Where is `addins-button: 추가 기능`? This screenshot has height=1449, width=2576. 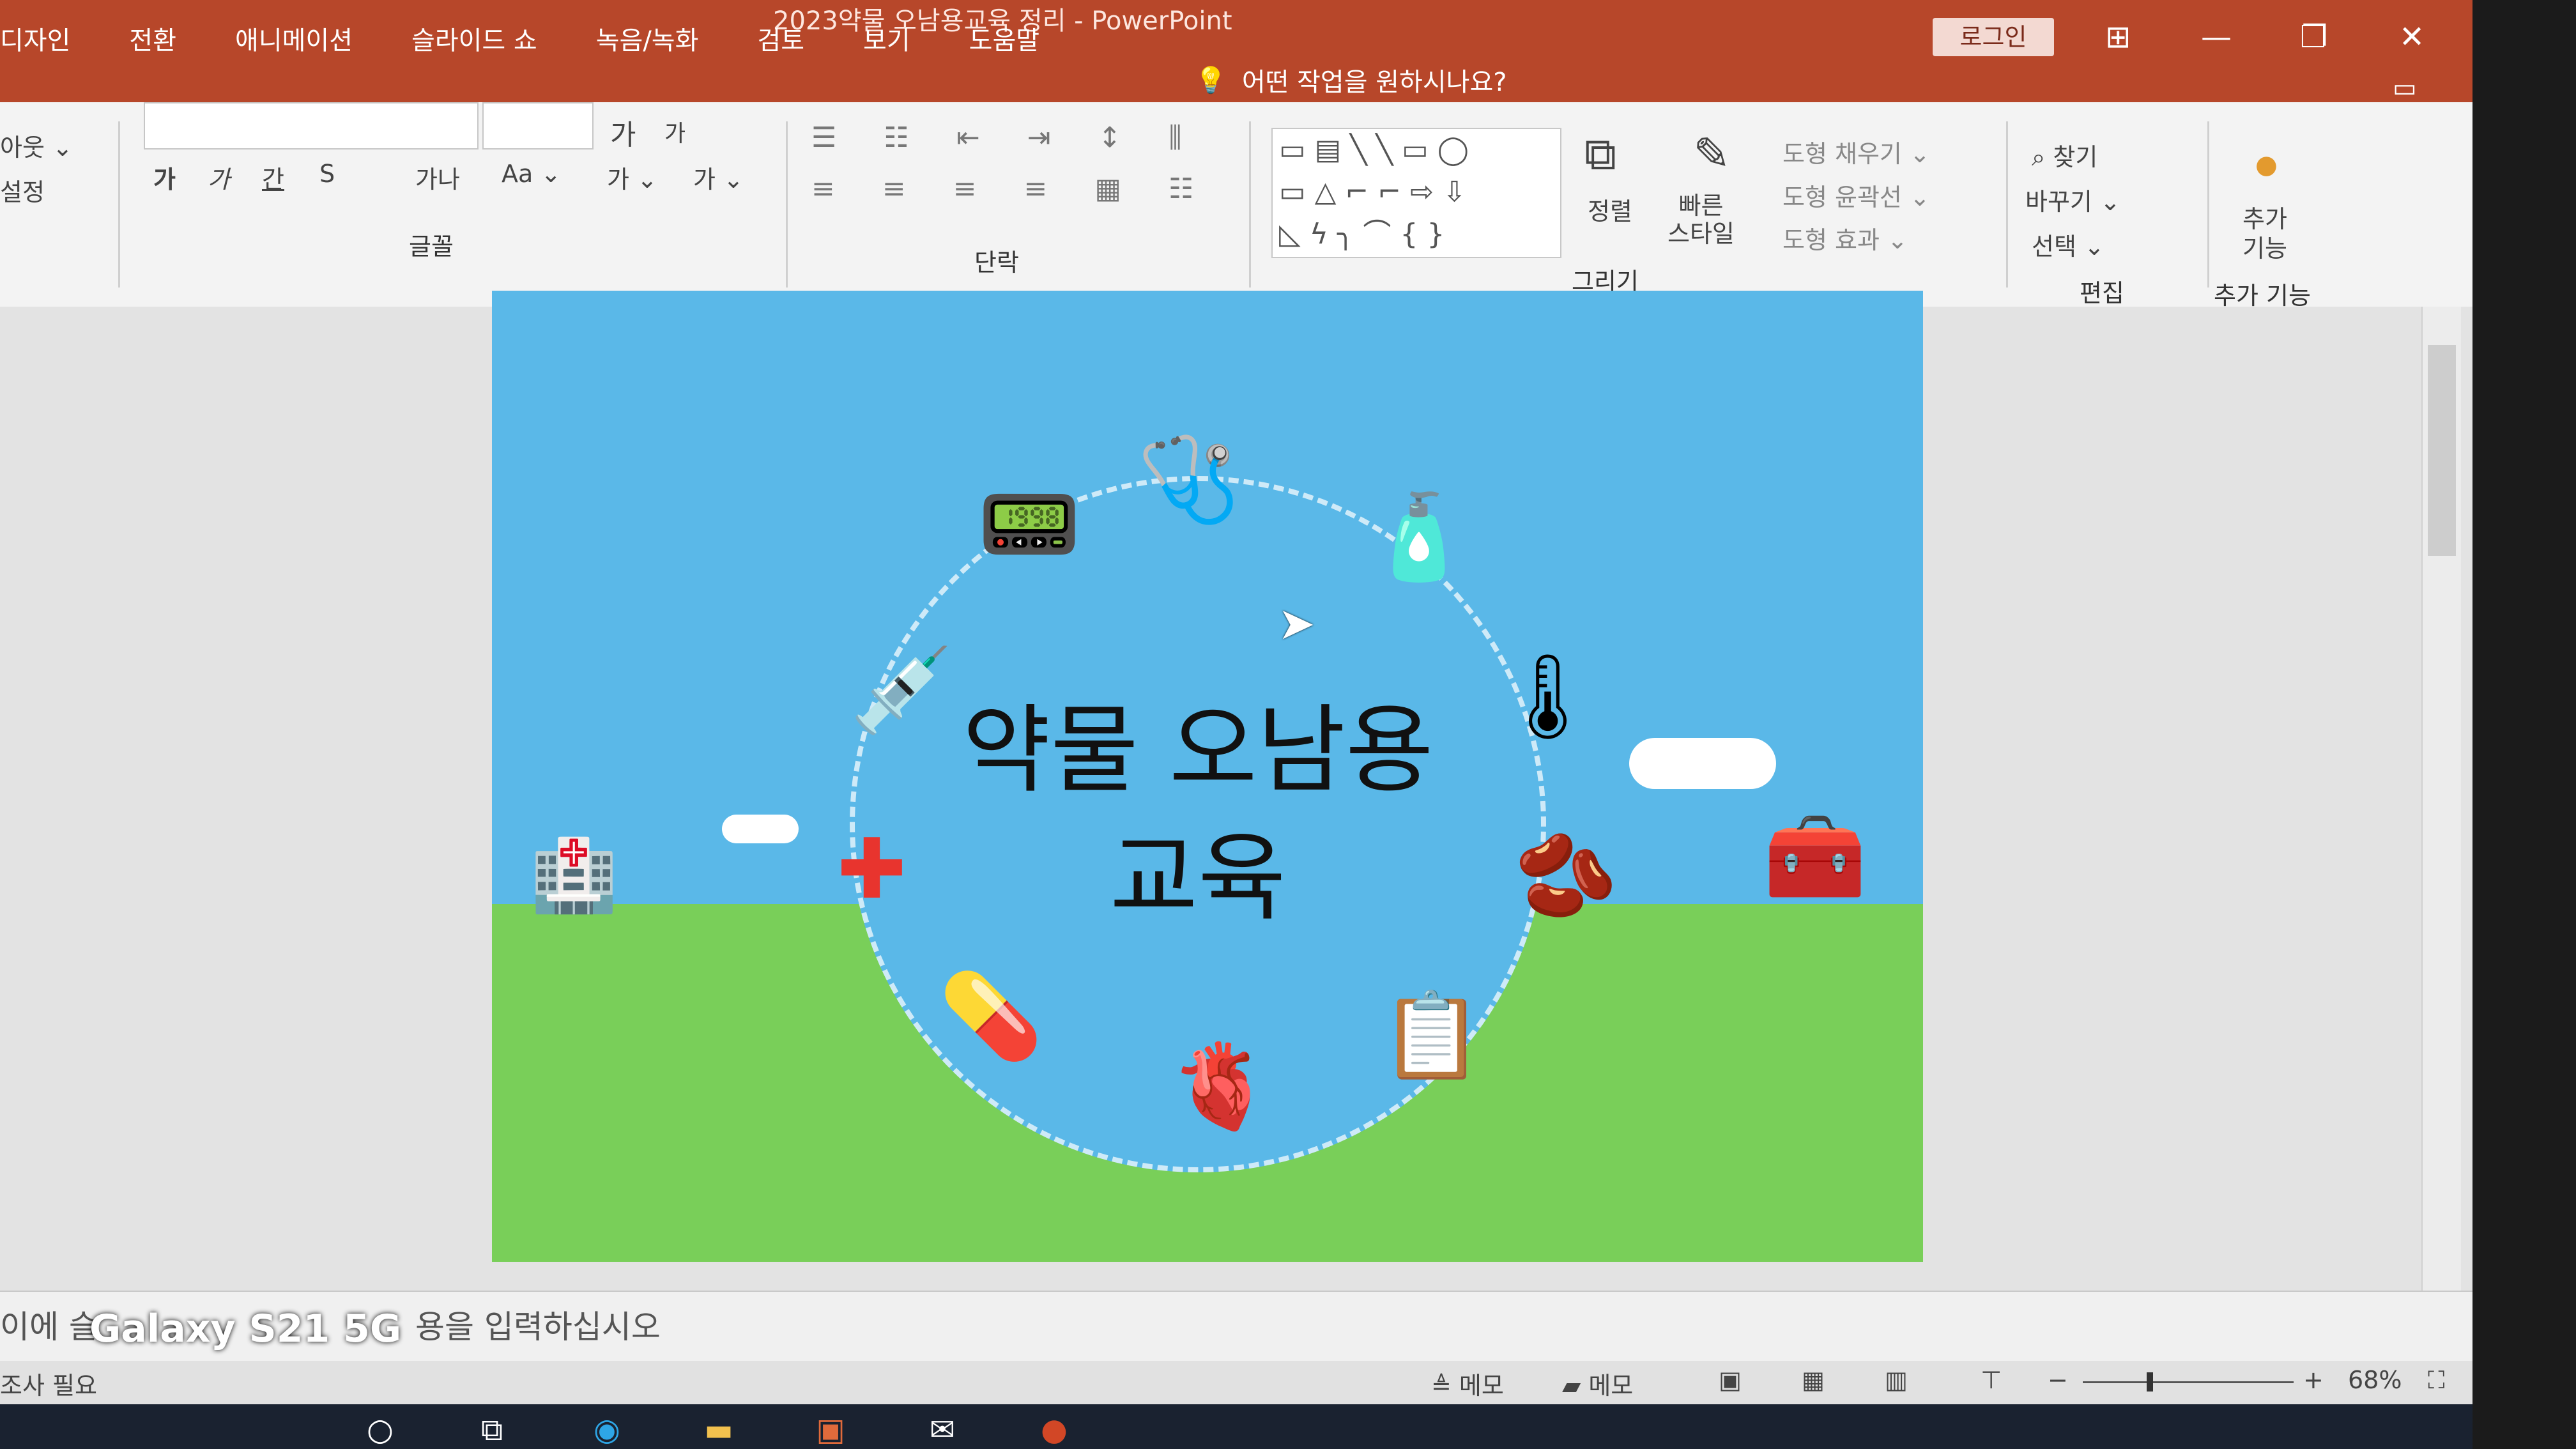
addins-button: 추가 기능 is located at coordinates (2264, 233).